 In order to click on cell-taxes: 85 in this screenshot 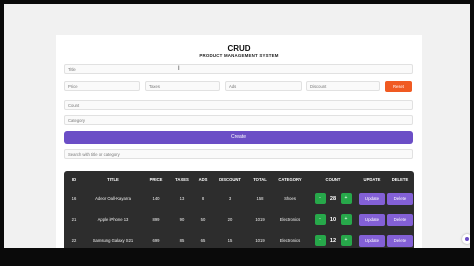, I will do `click(182, 240)`.